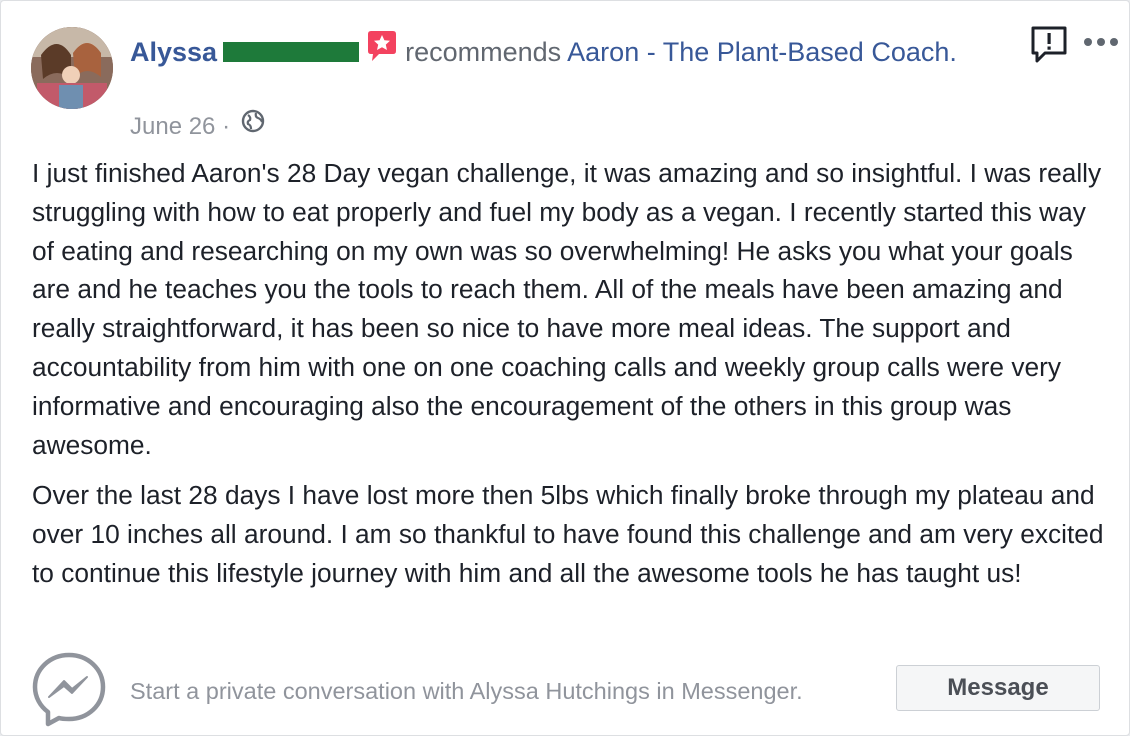 The height and width of the screenshot is (736, 1130). I want to click on author-name: Alyssa, so click(173, 52).